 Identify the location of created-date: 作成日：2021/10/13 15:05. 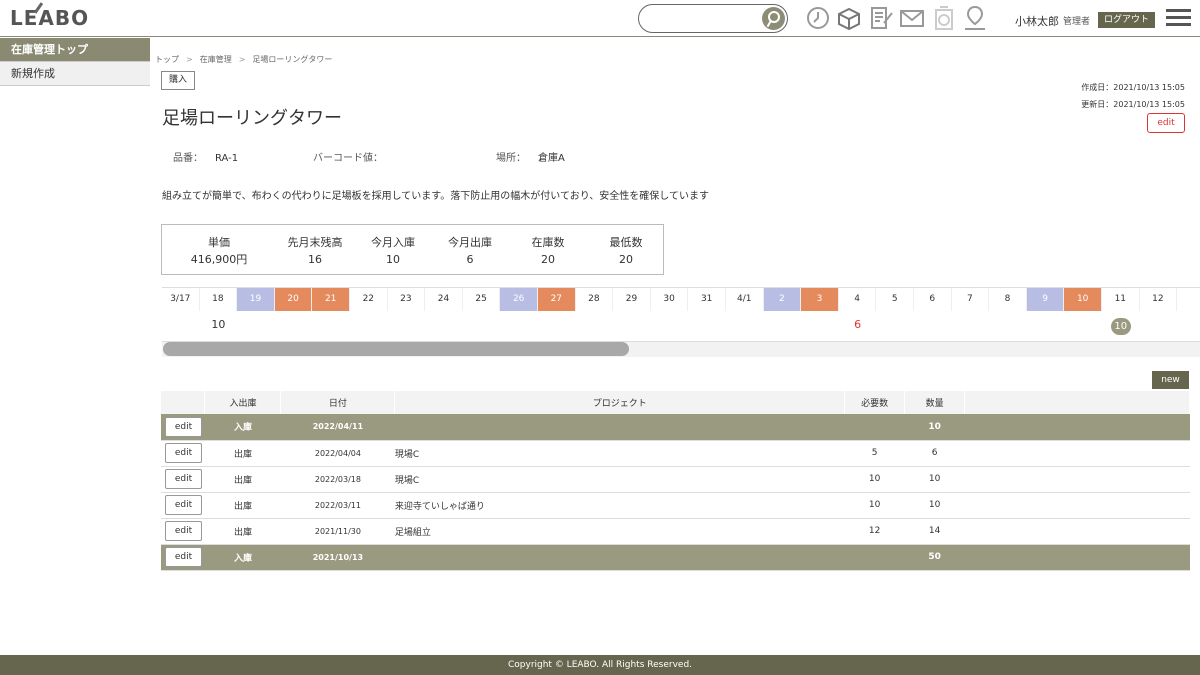
(1133, 87).